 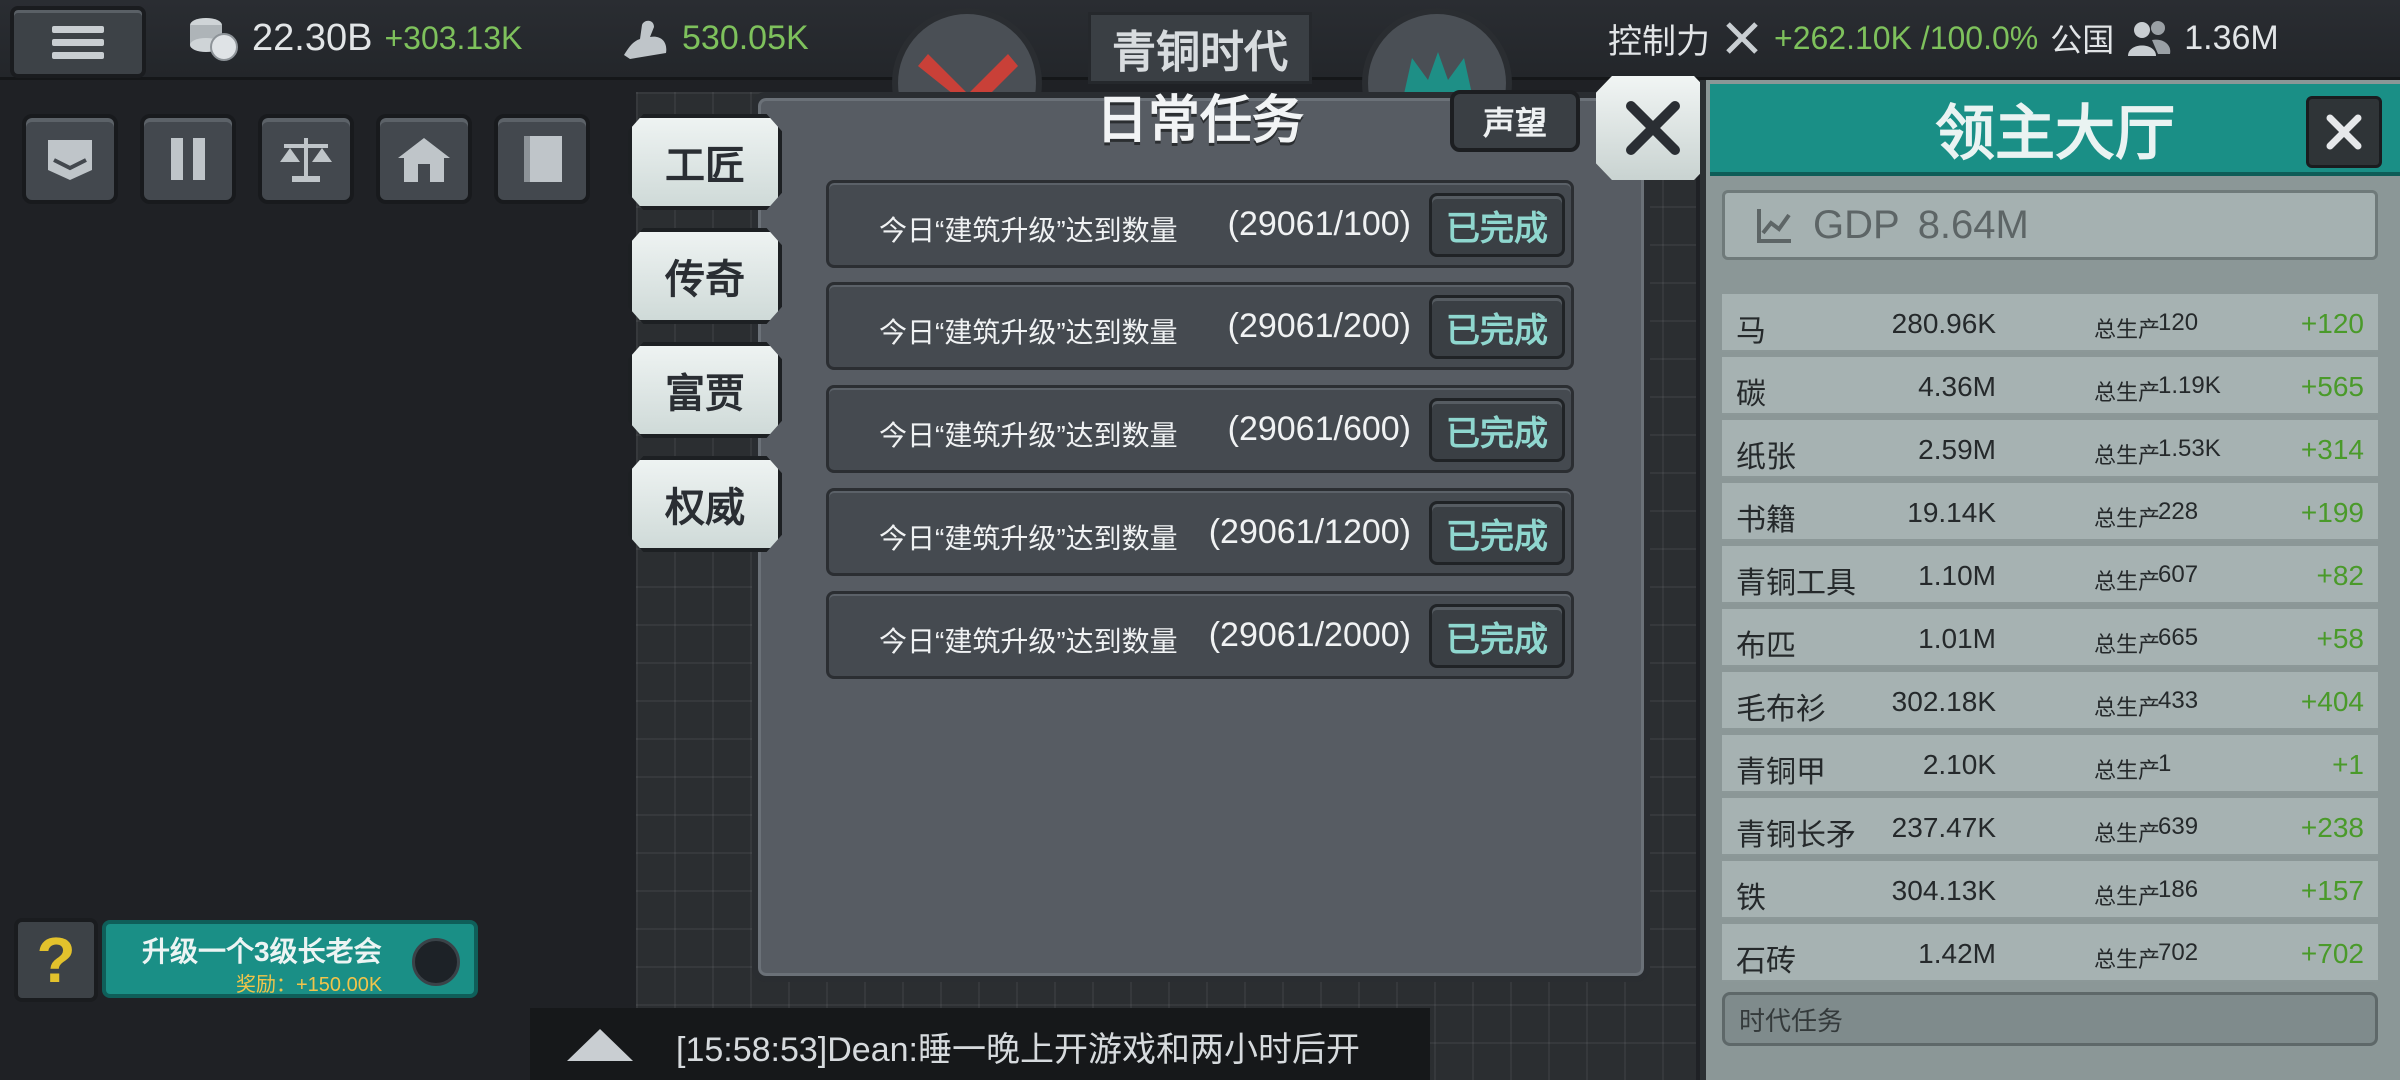 What do you see at coordinates (1796, 835) in the screenshot?
I see `resource-name: 青铜长矛` at bounding box center [1796, 835].